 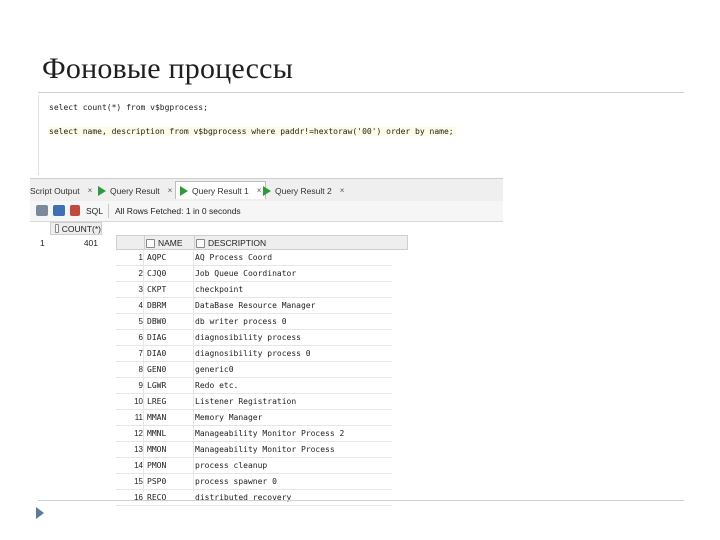 What do you see at coordinates (157, 337) in the screenshot?
I see `process-name: DIAG` at bounding box center [157, 337].